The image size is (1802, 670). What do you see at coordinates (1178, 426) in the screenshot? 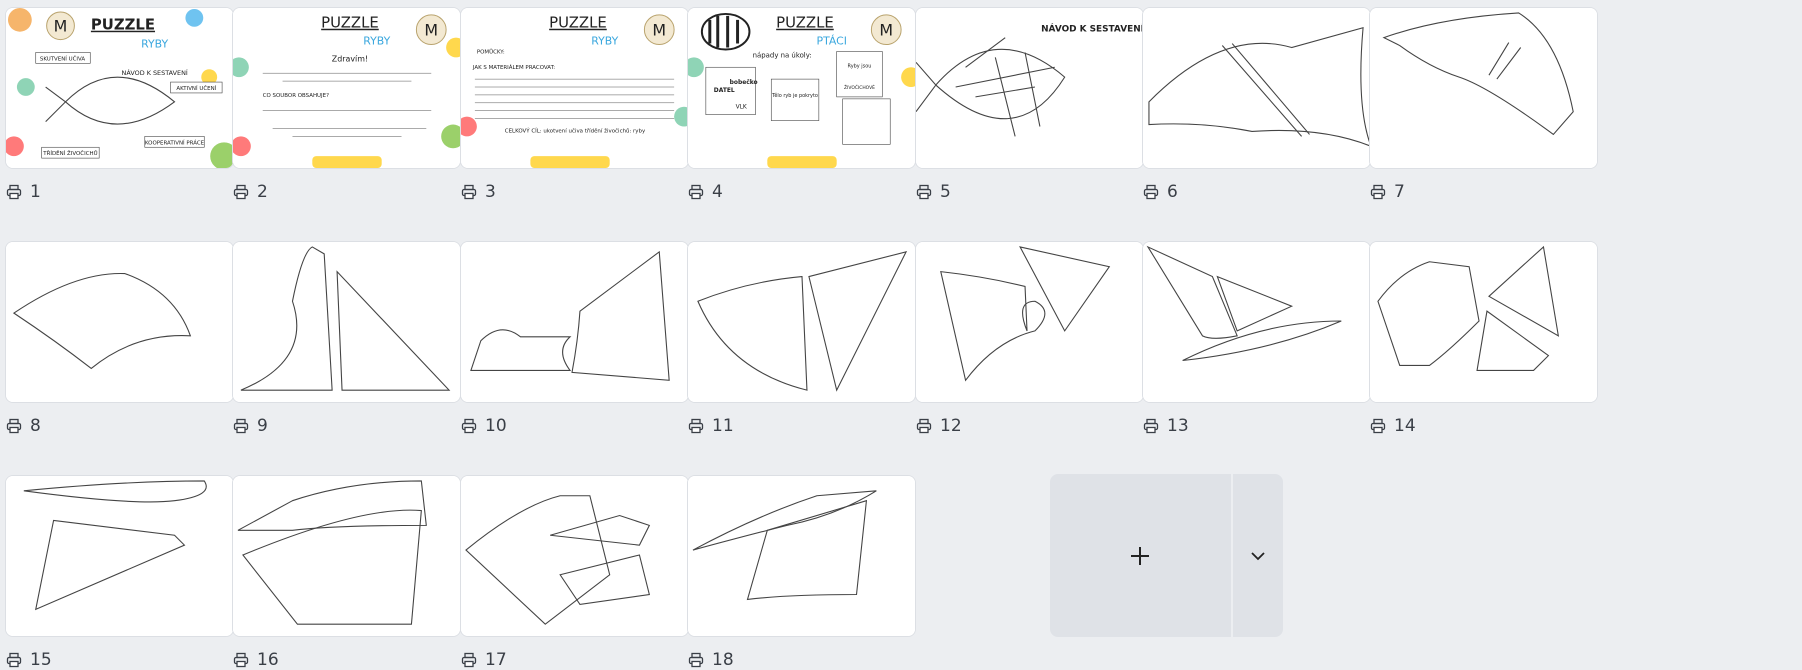
I see `page-number: 13` at bounding box center [1178, 426].